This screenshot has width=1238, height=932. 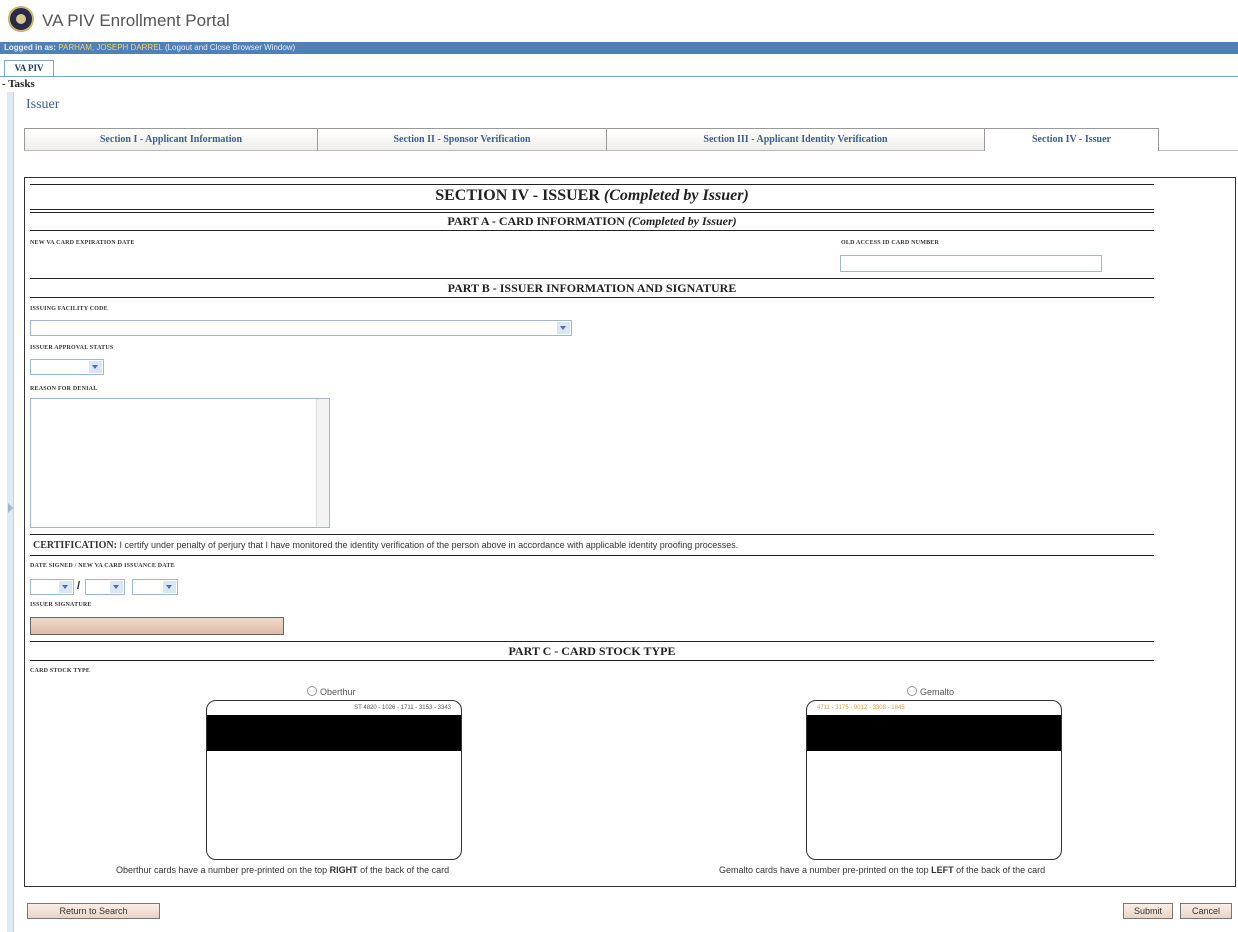 What do you see at coordinates (136, 20) in the screenshot?
I see `app-title: VA PIV Enrollment Portal` at bounding box center [136, 20].